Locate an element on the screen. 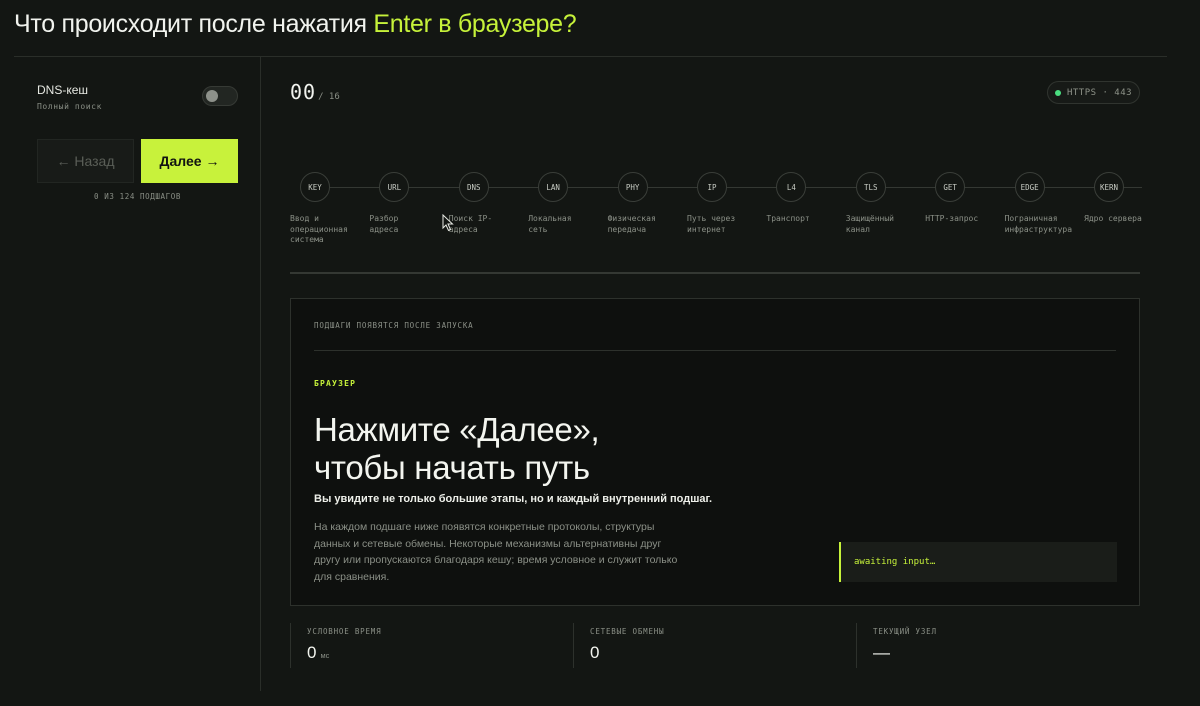  stat-time-label: условное время is located at coordinates (344, 631).